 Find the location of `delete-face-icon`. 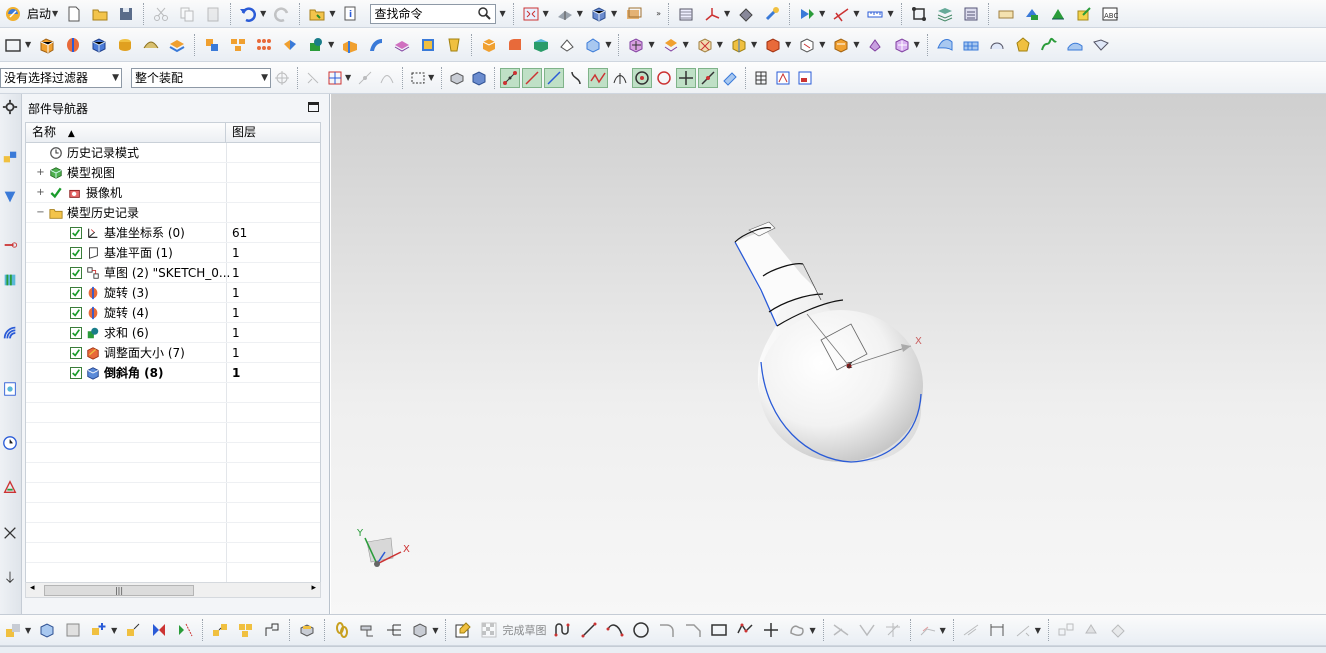

delete-face-icon is located at coordinates (705, 45).